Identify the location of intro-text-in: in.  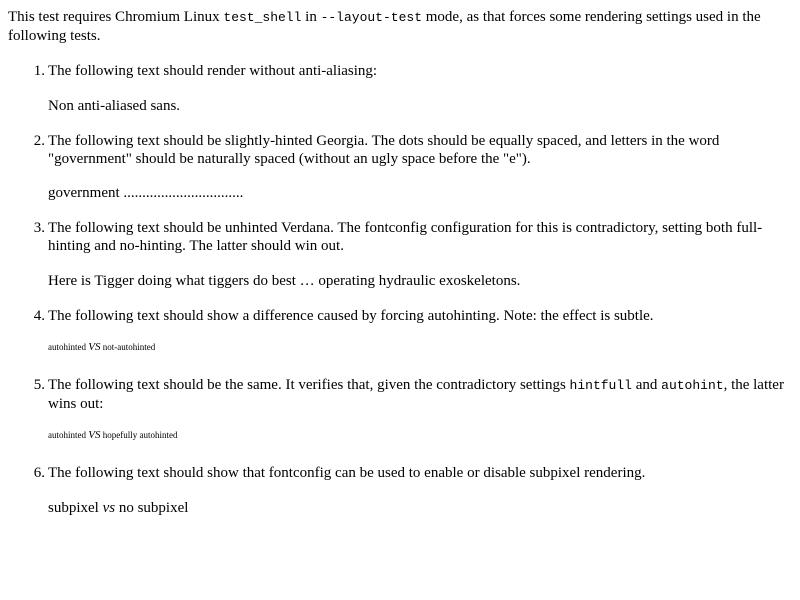
(311, 17).